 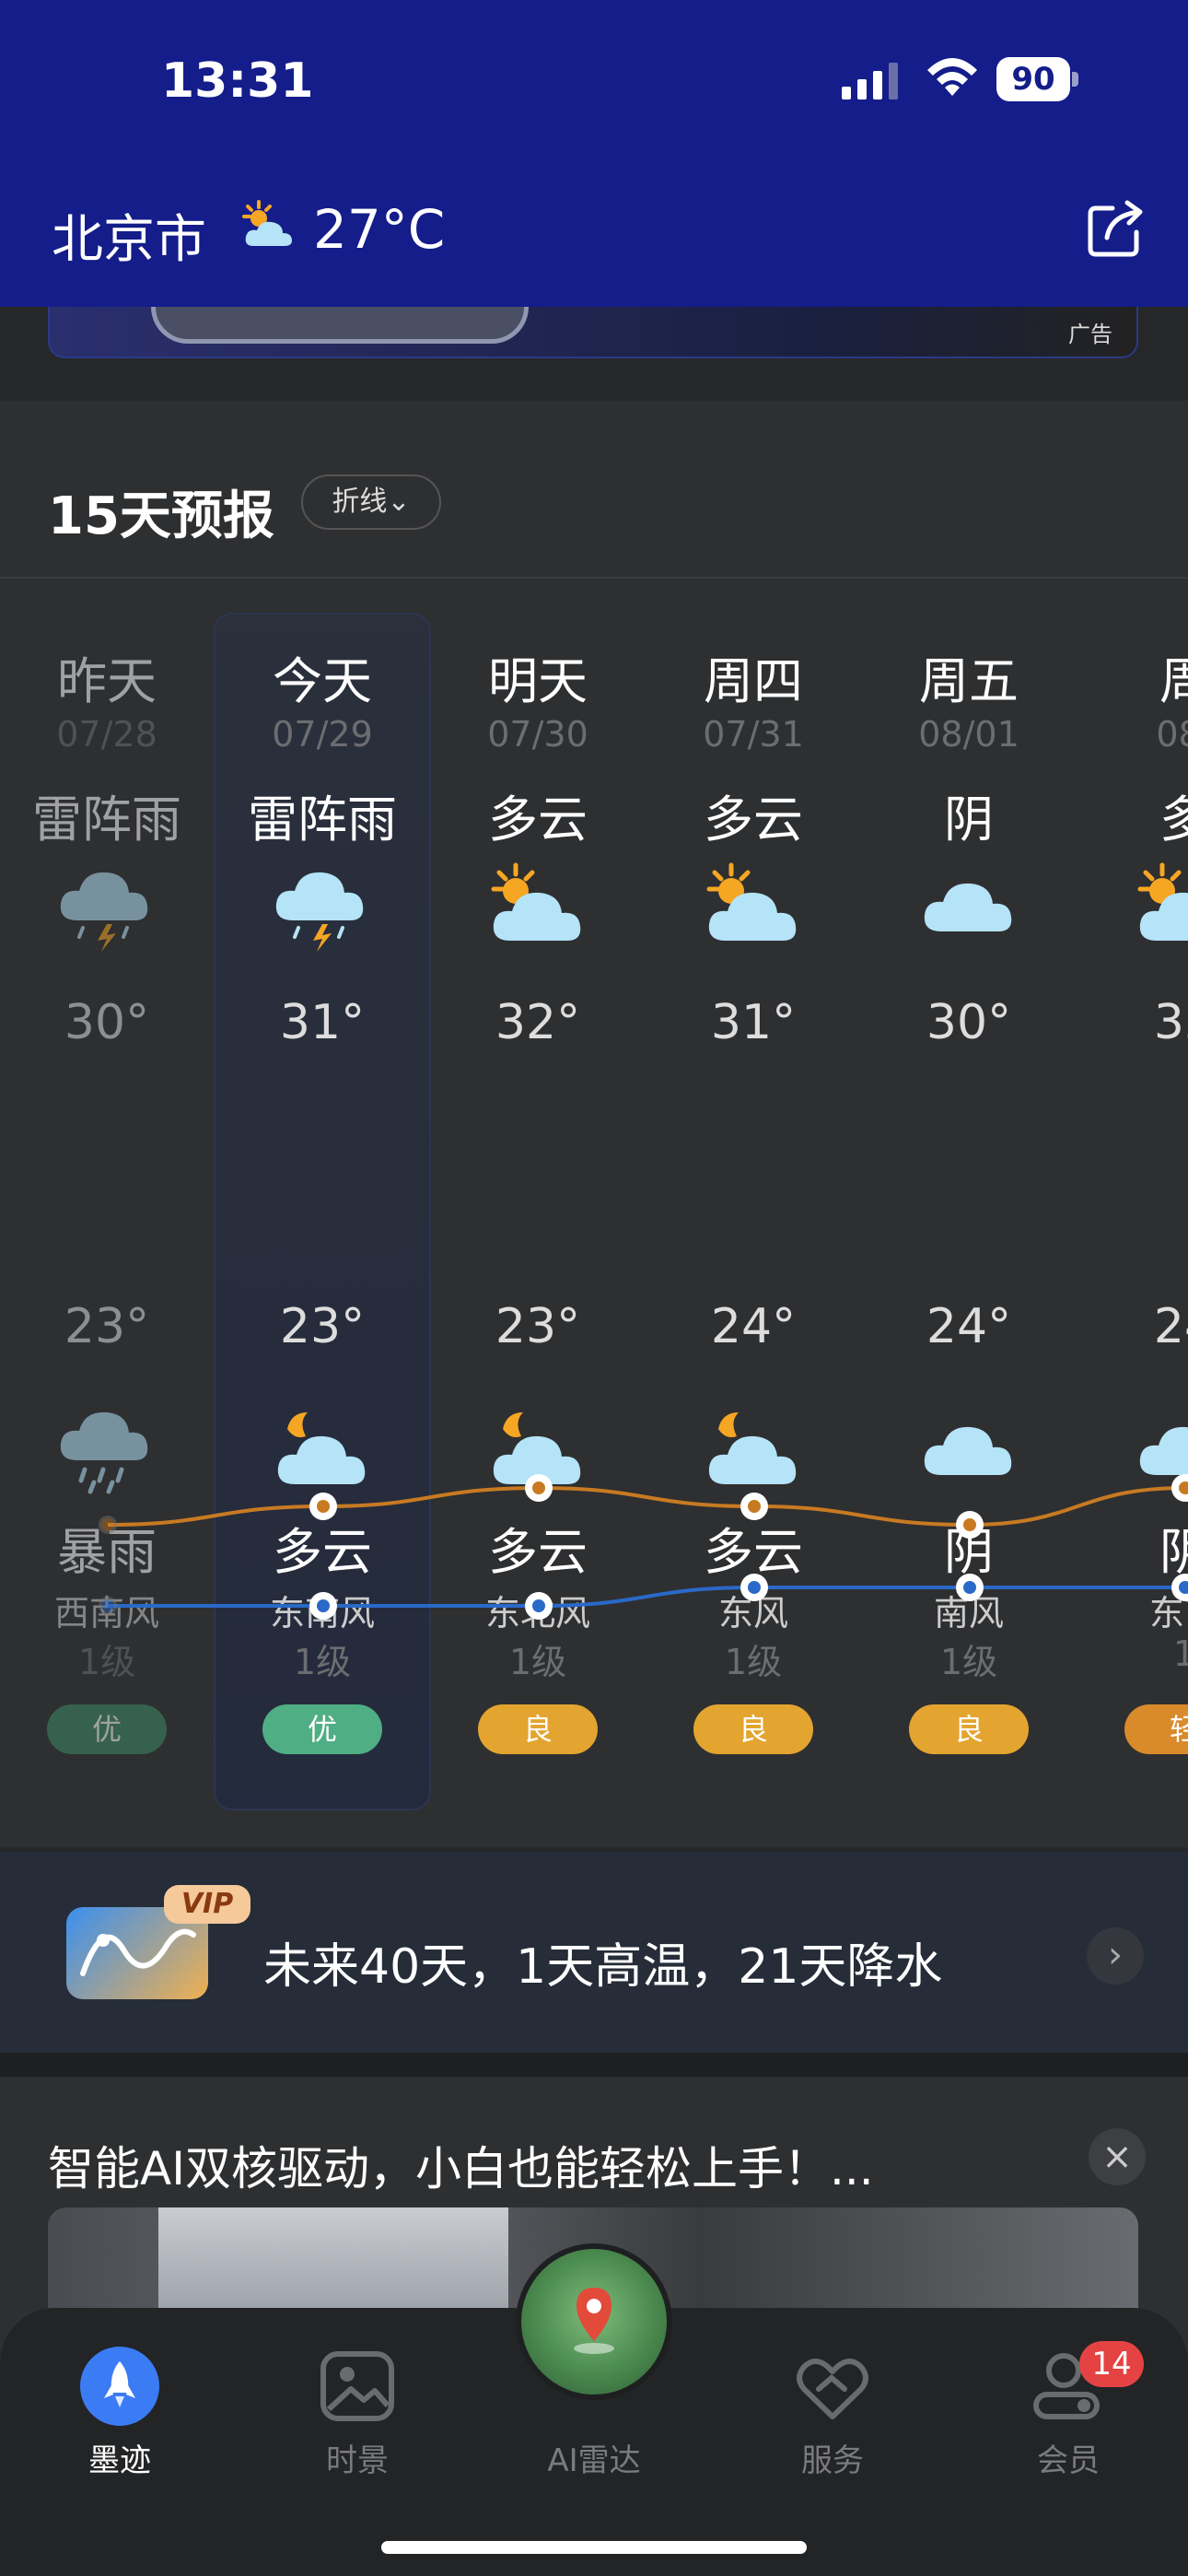 I want to click on temperature-chart, so click(x=643, y=1547).